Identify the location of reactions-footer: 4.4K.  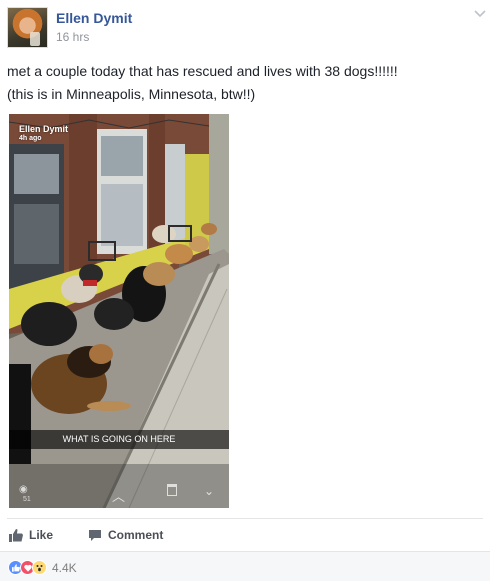
(245, 566).